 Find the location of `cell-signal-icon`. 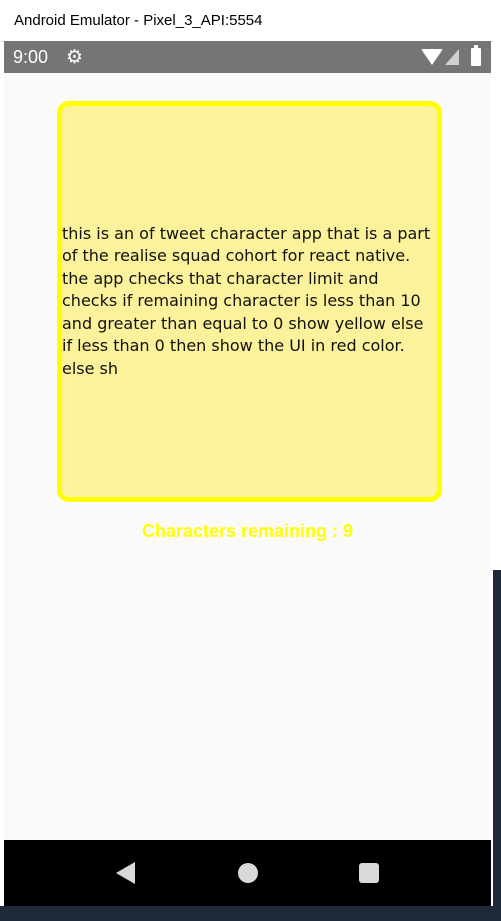

cell-signal-icon is located at coordinates (452, 57).